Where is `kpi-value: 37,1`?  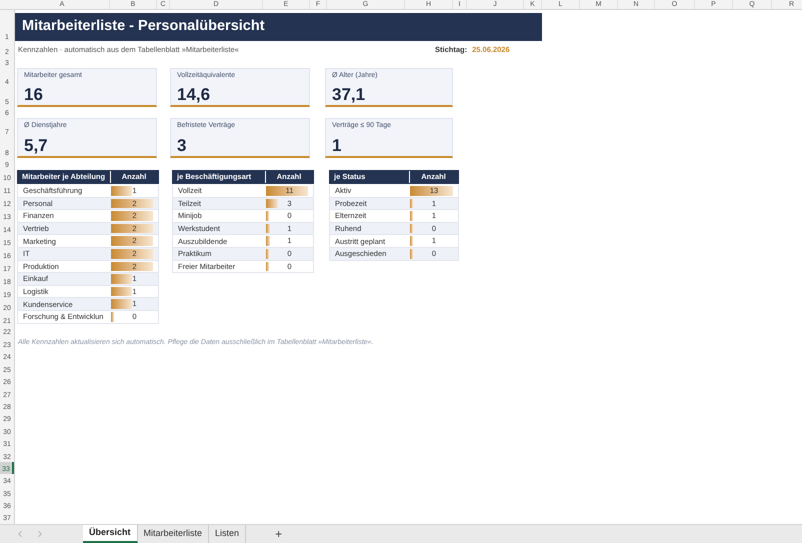 kpi-value: 37,1 is located at coordinates (349, 94).